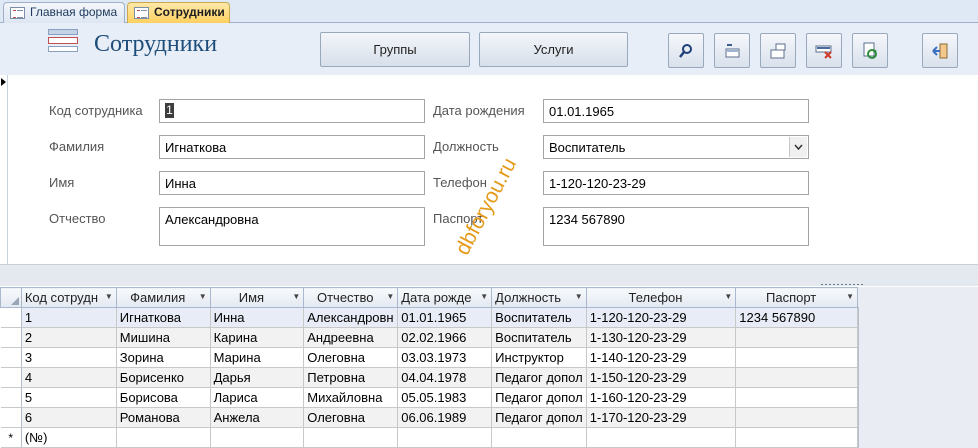 Image resolution: width=978 pixels, height=448 pixels. Describe the element at coordinates (553, 49) in the screenshot. I see `services-button: Услуги` at that location.